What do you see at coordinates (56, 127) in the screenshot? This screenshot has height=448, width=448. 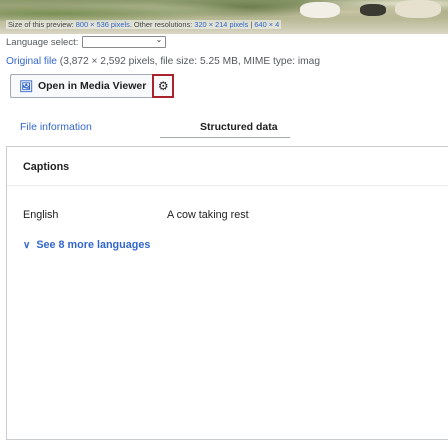 I see `tab-file-information: File information` at bounding box center [56, 127].